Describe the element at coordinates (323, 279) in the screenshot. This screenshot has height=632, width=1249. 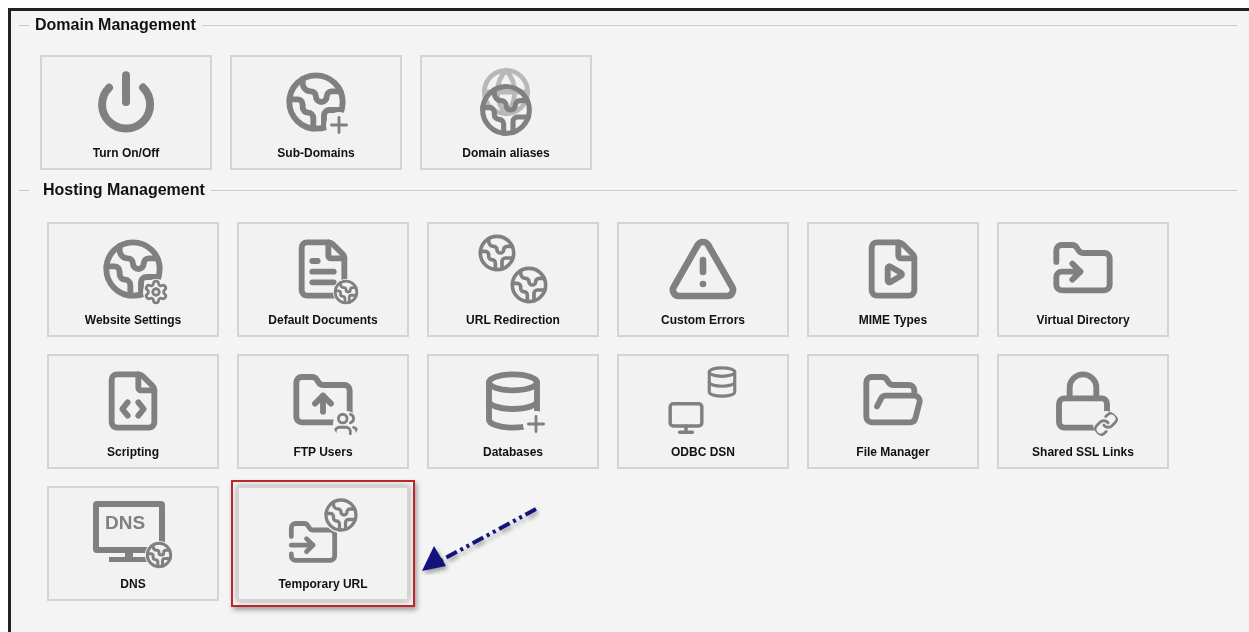
I see `tool-tile: Default Documents` at that location.